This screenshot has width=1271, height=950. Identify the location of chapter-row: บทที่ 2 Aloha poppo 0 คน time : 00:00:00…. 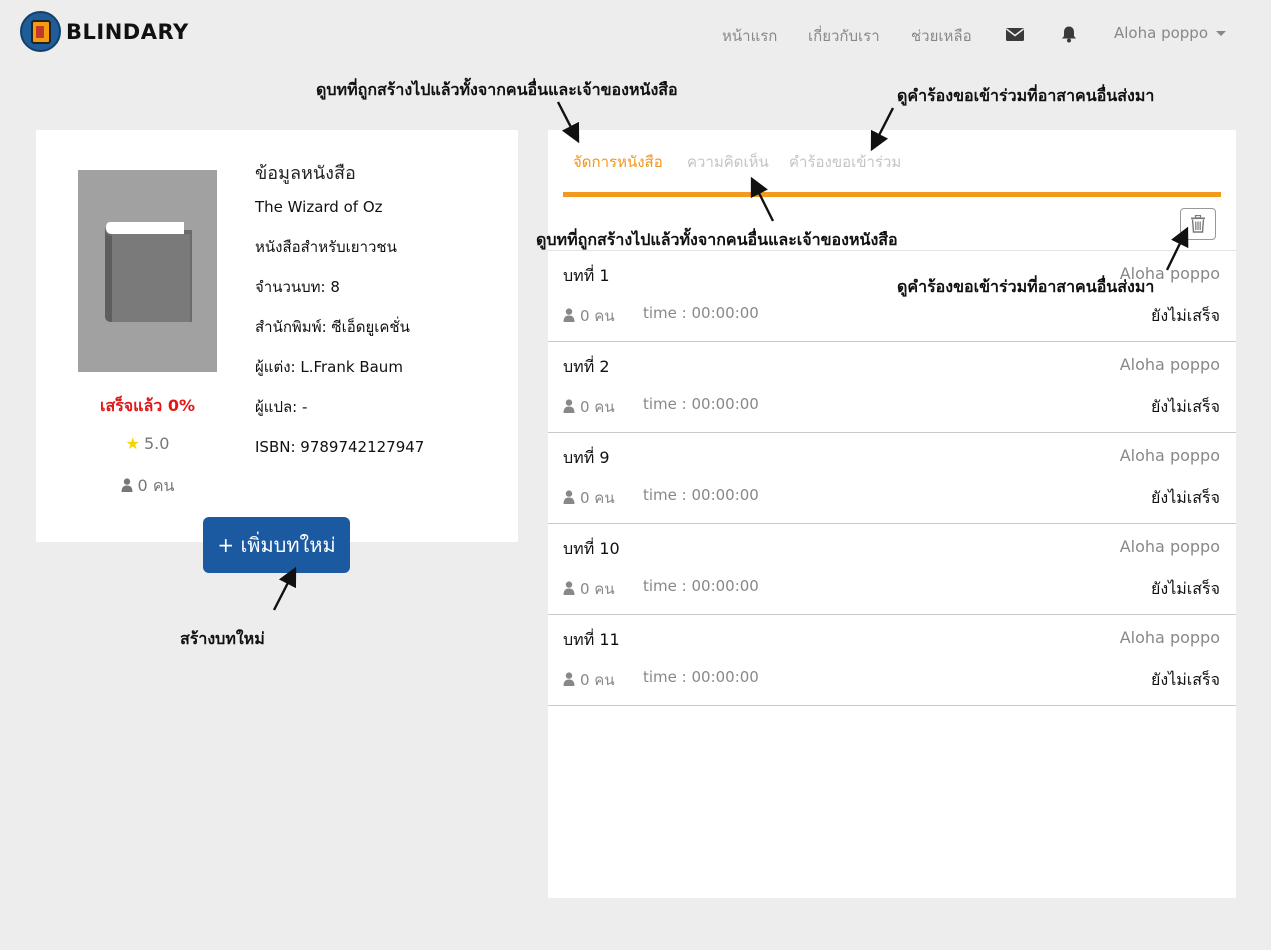
(892, 387).